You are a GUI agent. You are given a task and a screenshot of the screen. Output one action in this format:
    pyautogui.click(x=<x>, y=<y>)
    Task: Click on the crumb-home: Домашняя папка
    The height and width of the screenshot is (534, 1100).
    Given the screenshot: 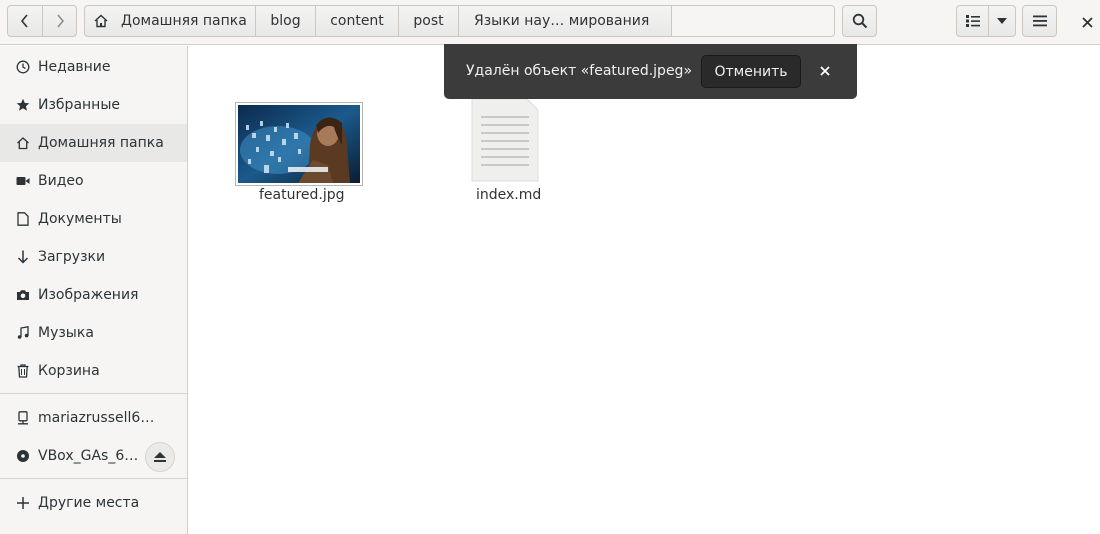 What is the action you would take?
    pyautogui.click(x=170, y=21)
    